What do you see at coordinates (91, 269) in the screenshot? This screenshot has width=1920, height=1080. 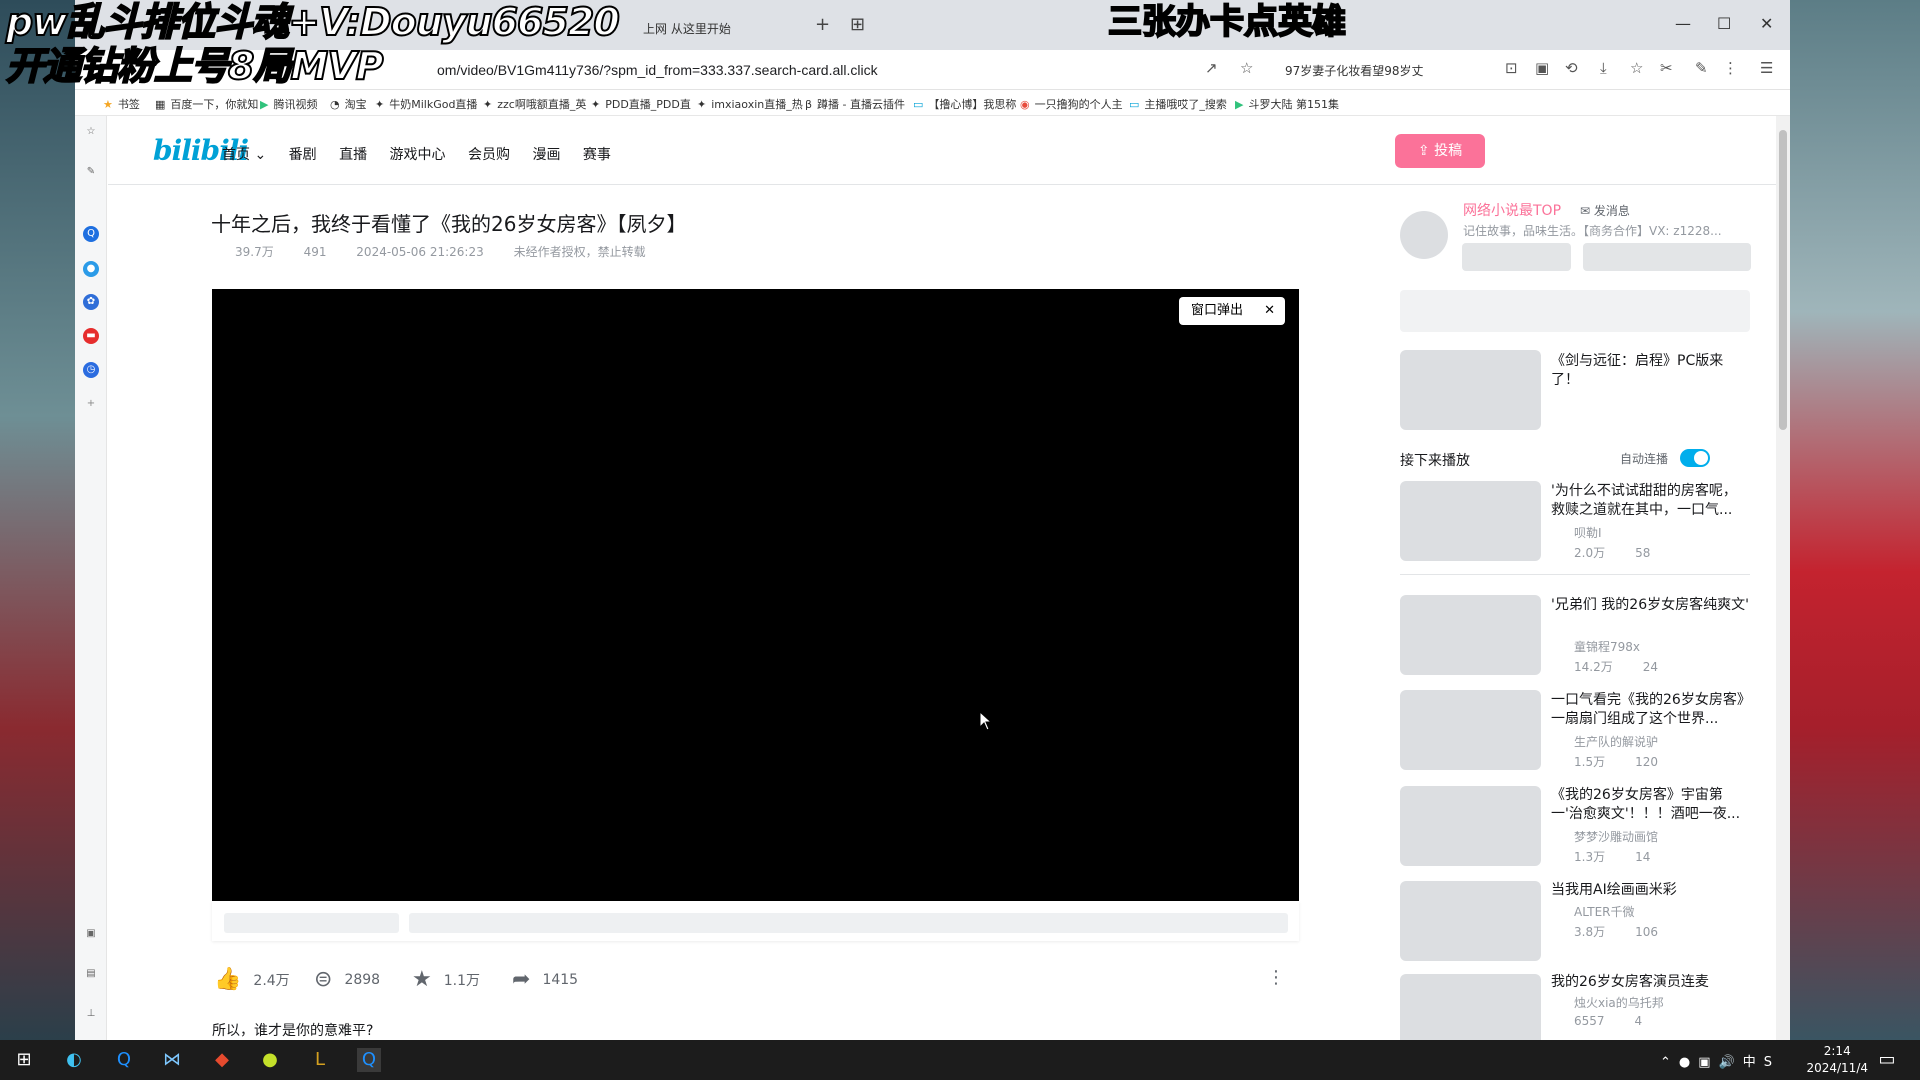 I see `chrome-app-icon: ●` at bounding box center [91, 269].